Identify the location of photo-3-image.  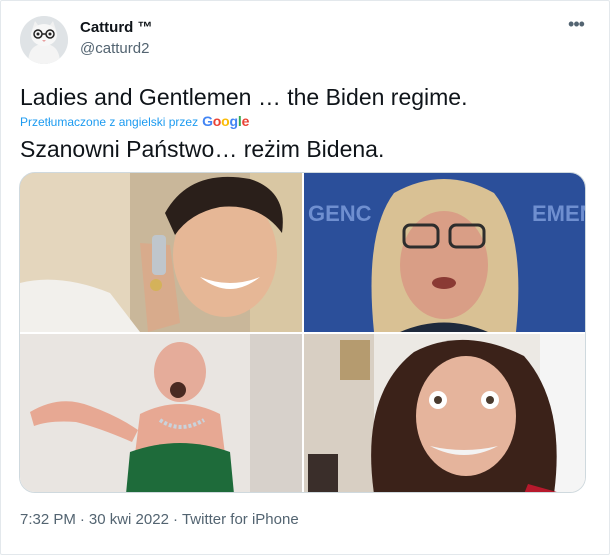
(161, 413).